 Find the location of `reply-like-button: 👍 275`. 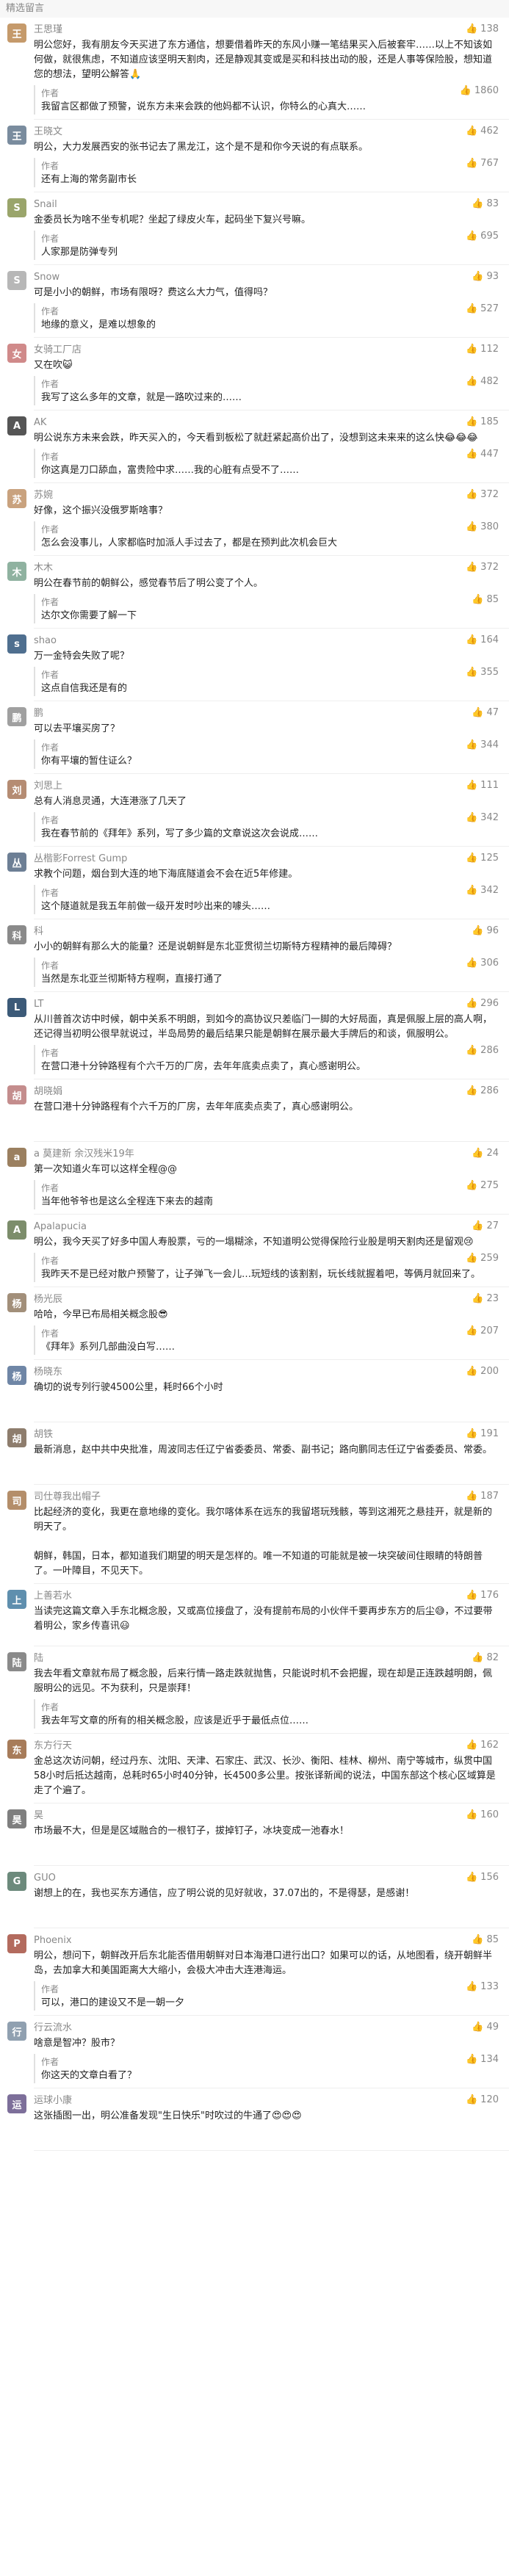

reply-like-button: 👍 275 is located at coordinates (482, 1185).